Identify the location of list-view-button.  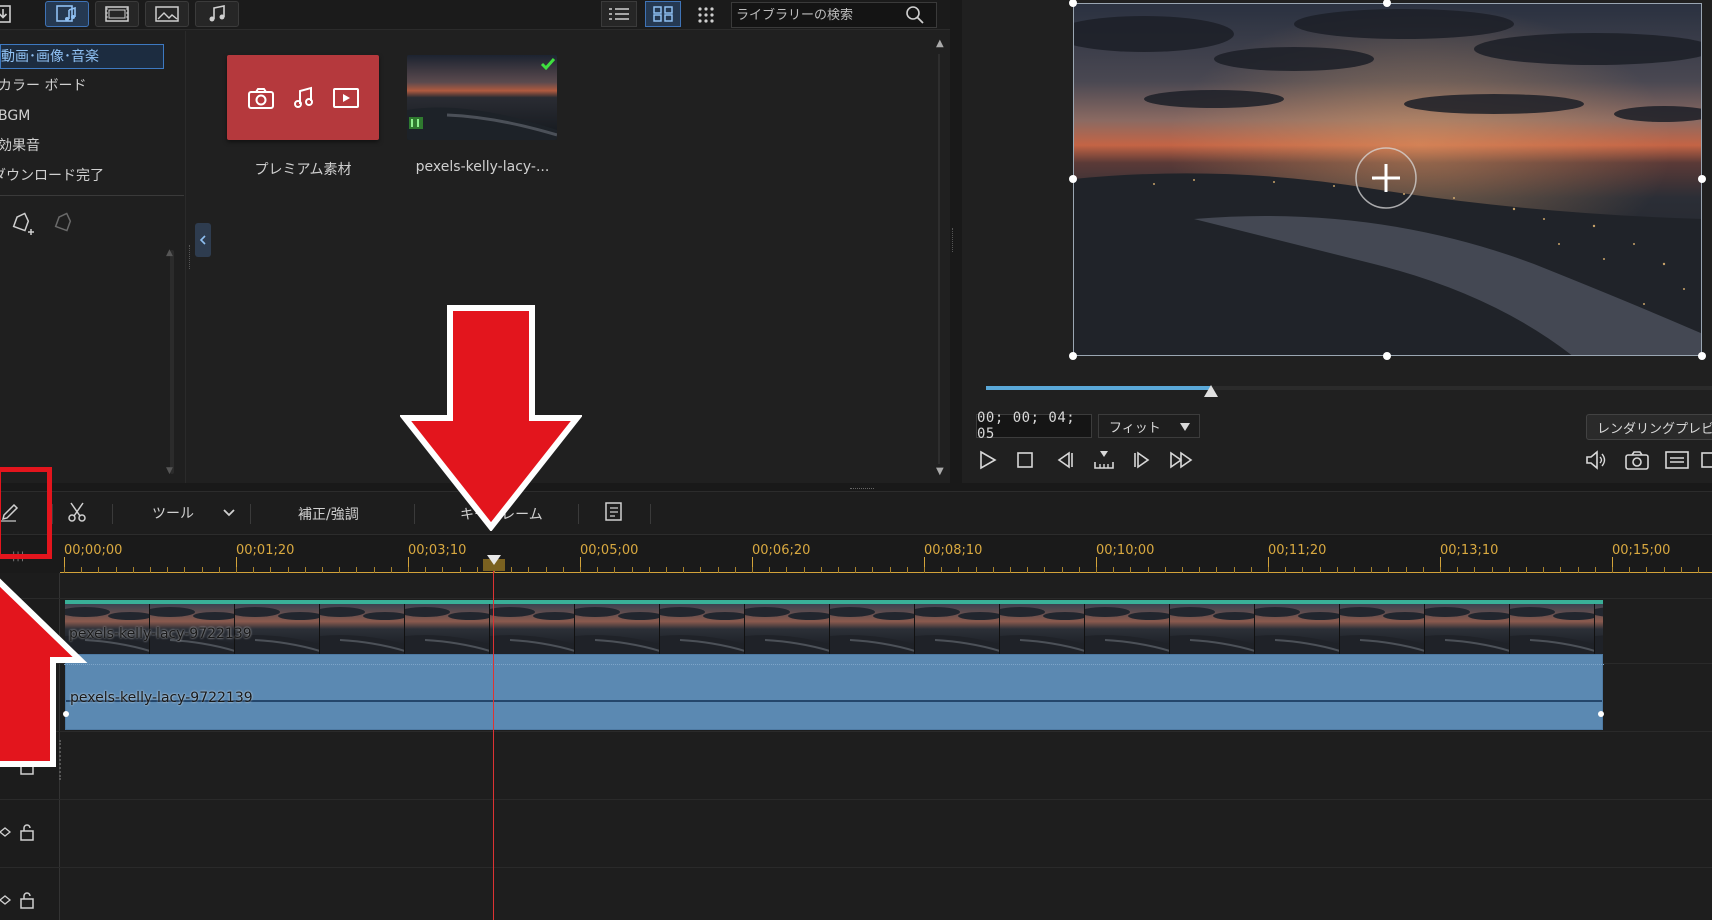
(619, 14).